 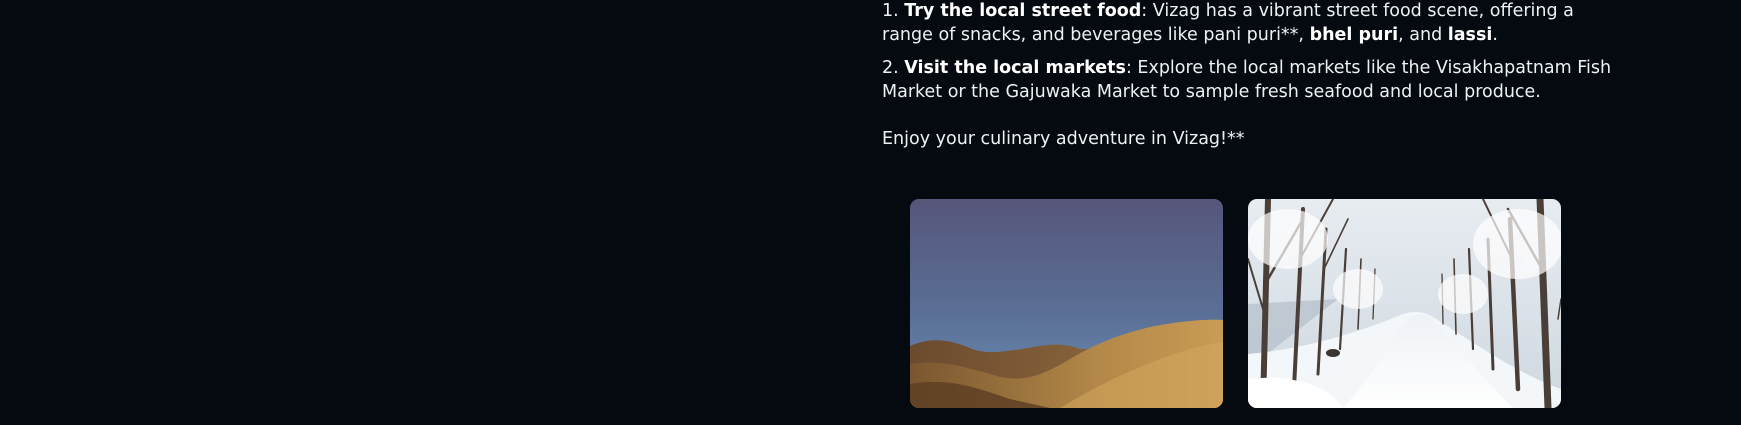 What do you see at coordinates (1423, 35) in the screenshot?
I see `list-item-text: , and` at bounding box center [1423, 35].